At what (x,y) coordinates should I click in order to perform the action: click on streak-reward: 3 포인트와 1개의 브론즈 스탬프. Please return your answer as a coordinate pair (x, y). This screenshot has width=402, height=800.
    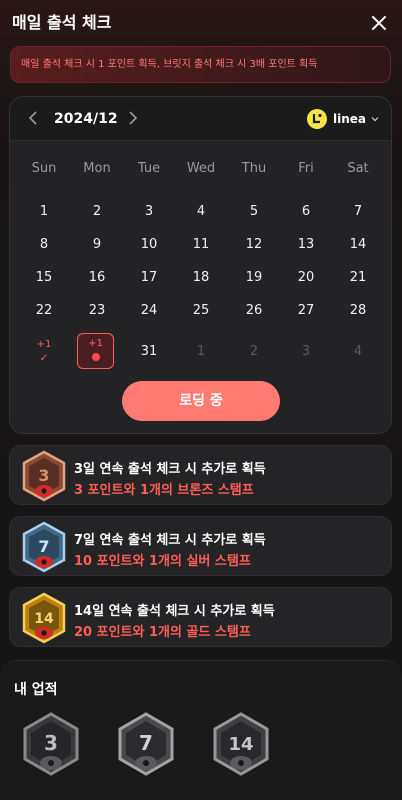
    Looking at the image, I should click on (164, 490).